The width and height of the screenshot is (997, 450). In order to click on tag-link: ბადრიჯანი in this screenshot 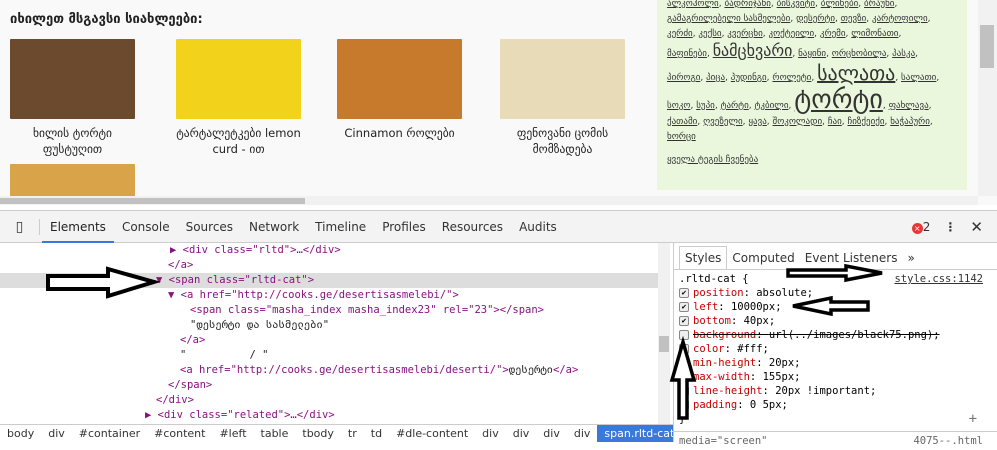, I will do `click(747, 4)`.